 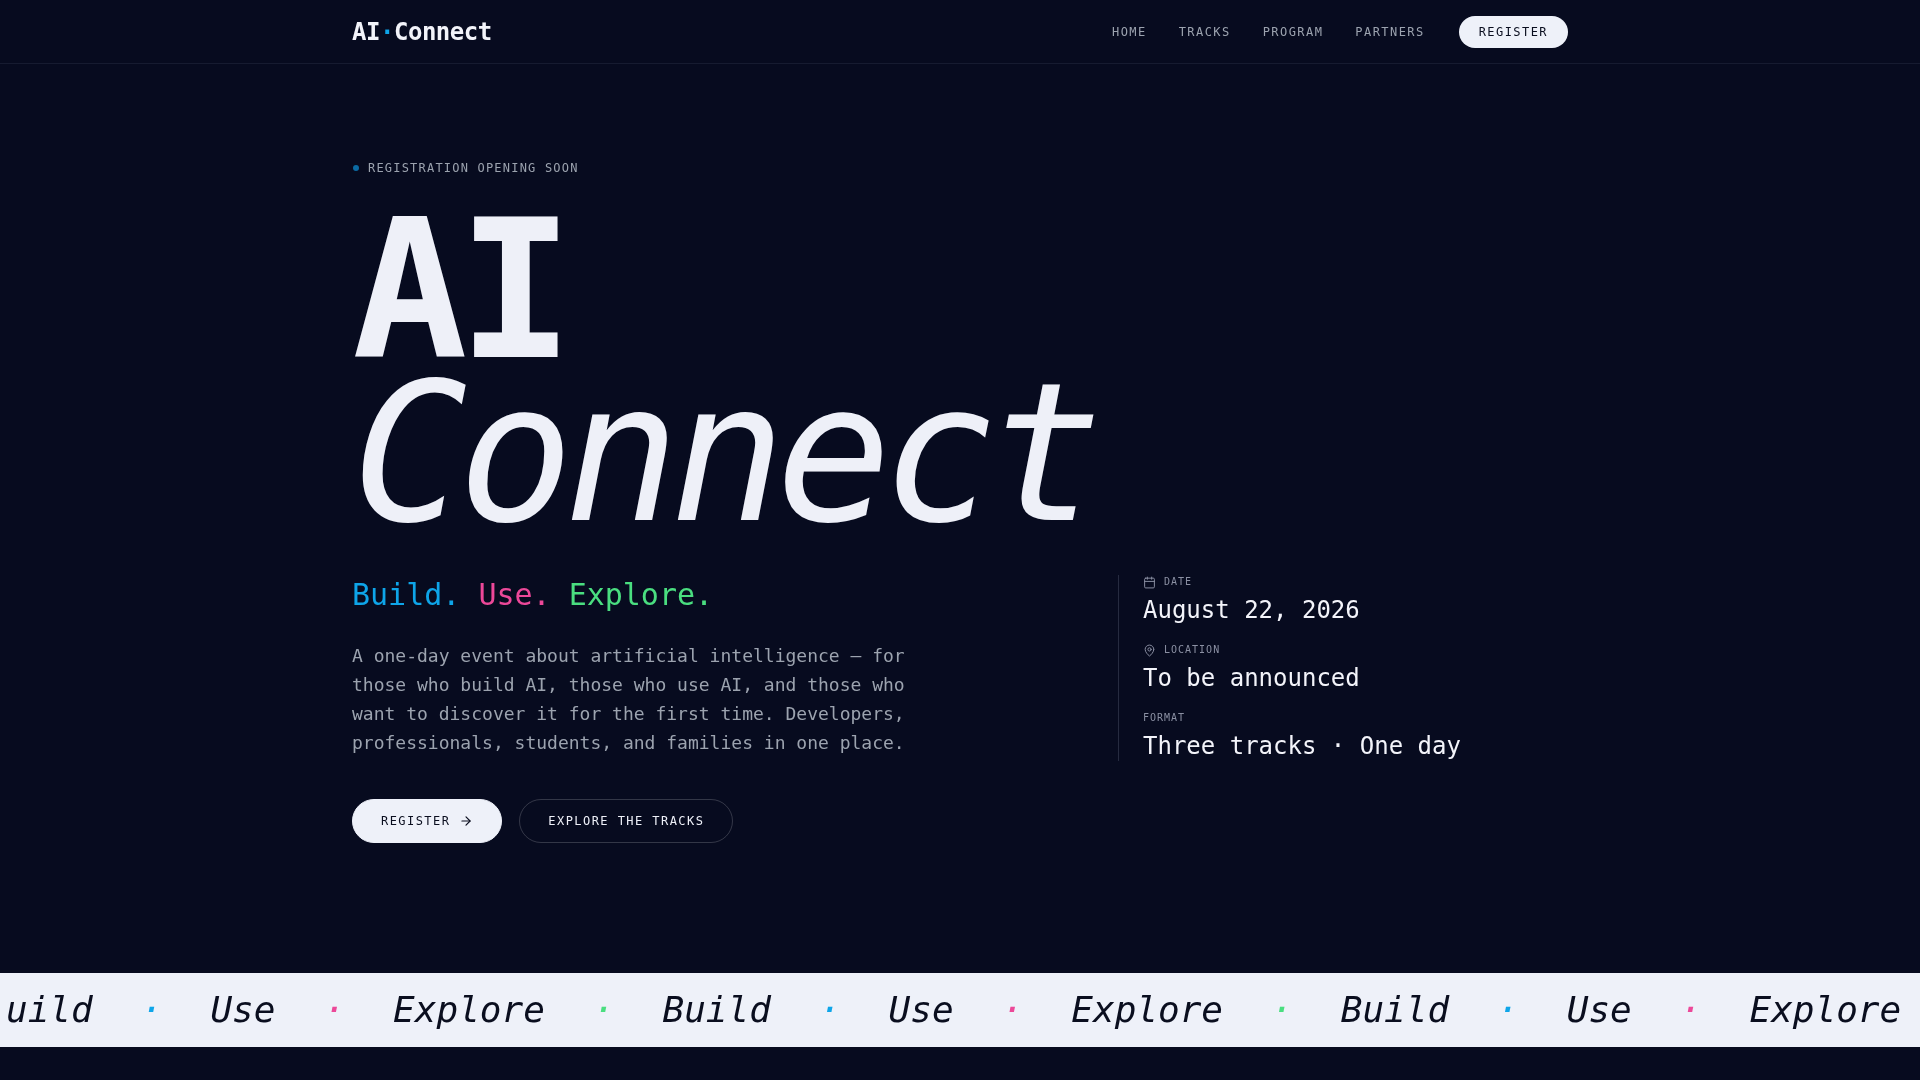 What do you see at coordinates (1251, 678) in the screenshot?
I see `detail-value: To be announced` at bounding box center [1251, 678].